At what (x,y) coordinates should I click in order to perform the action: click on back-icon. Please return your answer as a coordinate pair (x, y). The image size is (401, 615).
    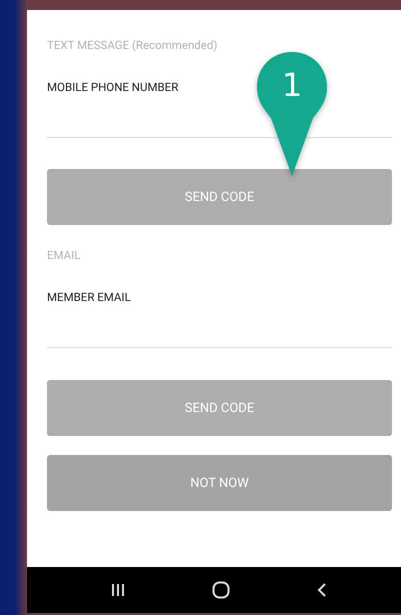
    Looking at the image, I should click on (322, 590).